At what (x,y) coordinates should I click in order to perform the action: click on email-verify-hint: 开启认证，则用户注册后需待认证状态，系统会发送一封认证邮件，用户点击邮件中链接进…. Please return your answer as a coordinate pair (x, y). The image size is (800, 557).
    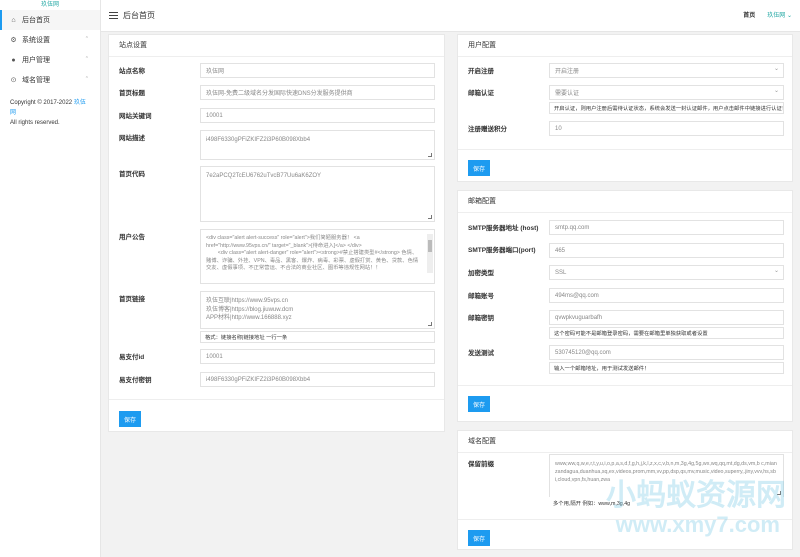
    Looking at the image, I should click on (666, 108).